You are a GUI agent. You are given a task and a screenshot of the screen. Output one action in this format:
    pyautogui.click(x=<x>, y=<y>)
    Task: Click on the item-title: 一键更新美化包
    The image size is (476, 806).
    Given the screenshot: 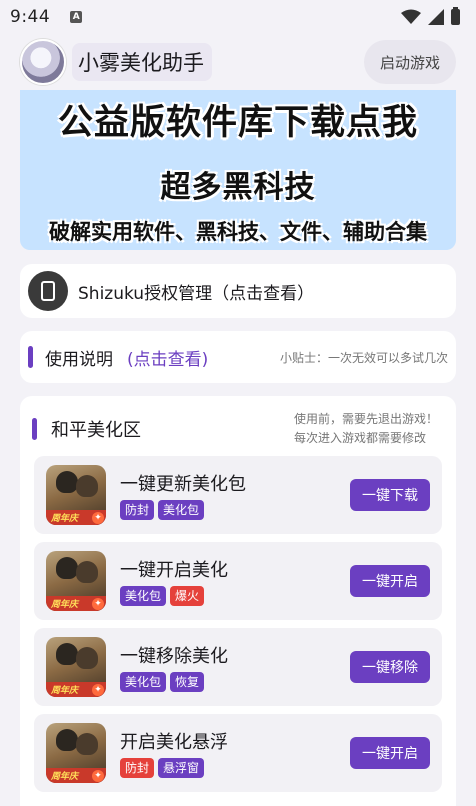 What is the action you would take?
    pyautogui.click(x=183, y=484)
    